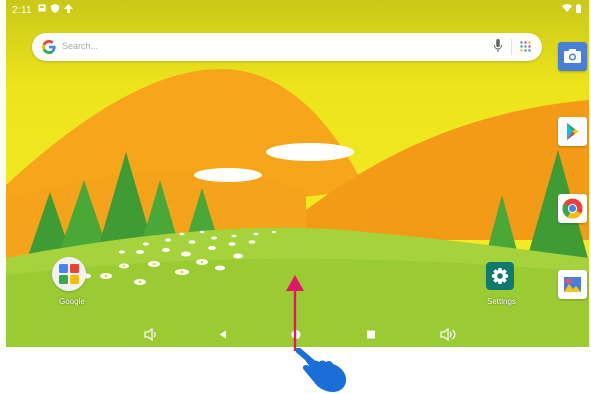 Image resolution: width=591 pixels, height=394 pixels. I want to click on photos-icon, so click(572, 284).